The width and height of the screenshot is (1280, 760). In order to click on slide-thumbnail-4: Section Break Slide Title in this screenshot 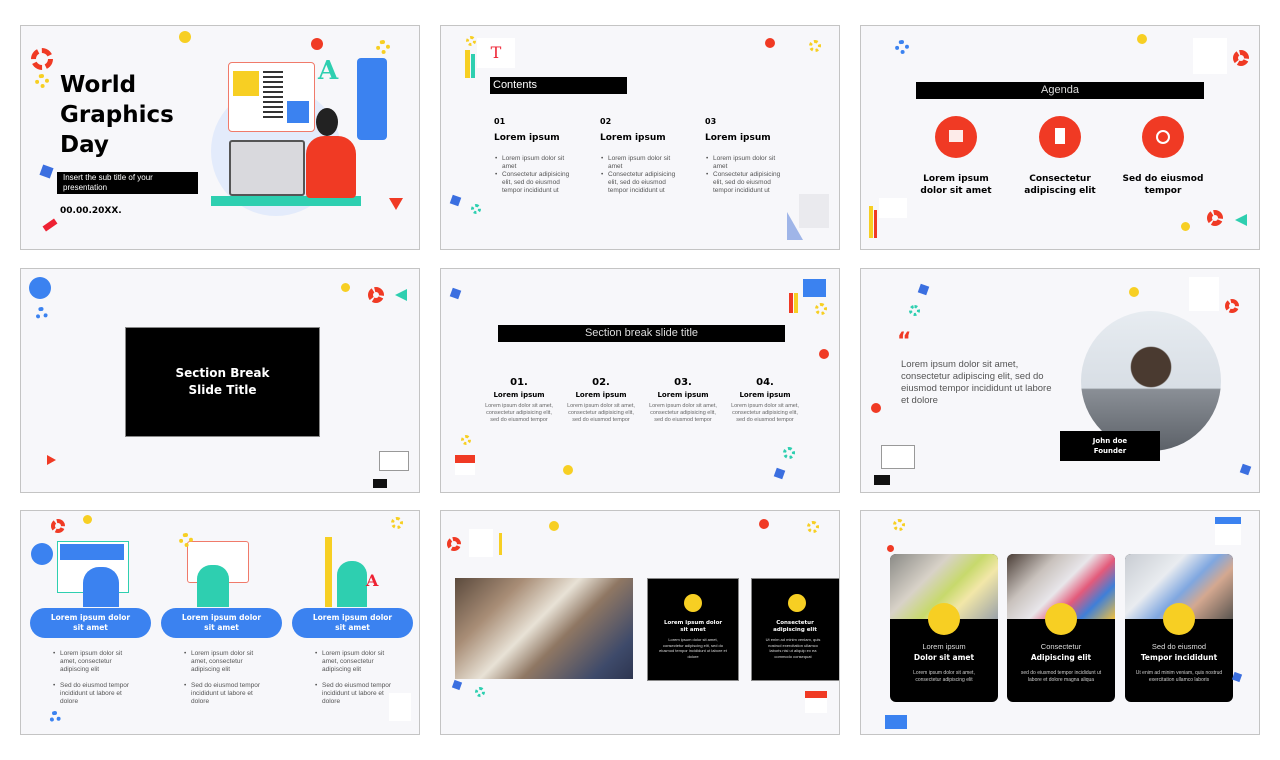, I will do `click(220, 380)`.